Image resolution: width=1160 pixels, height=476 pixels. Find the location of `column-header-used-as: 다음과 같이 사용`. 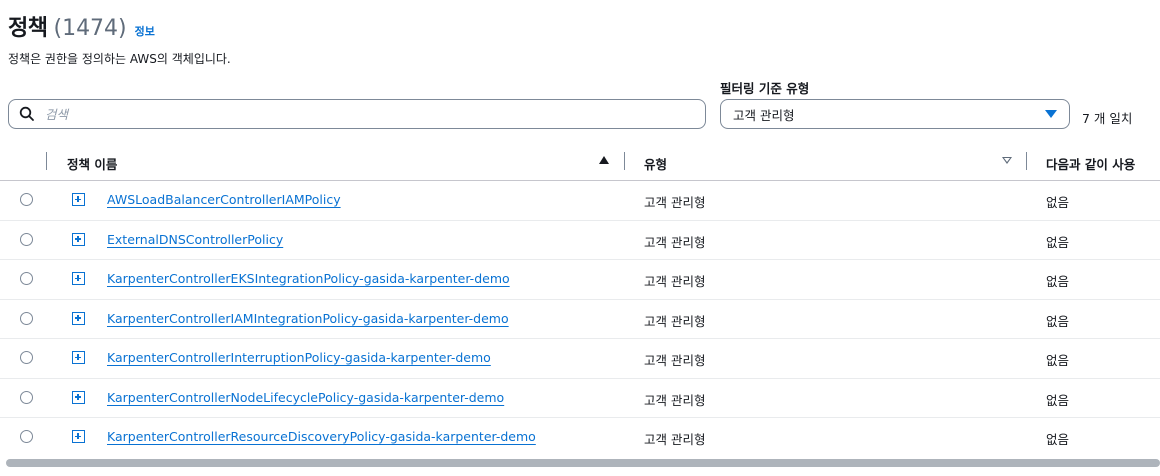

column-header-used-as: 다음과 같이 사용 is located at coordinates (1090, 163).